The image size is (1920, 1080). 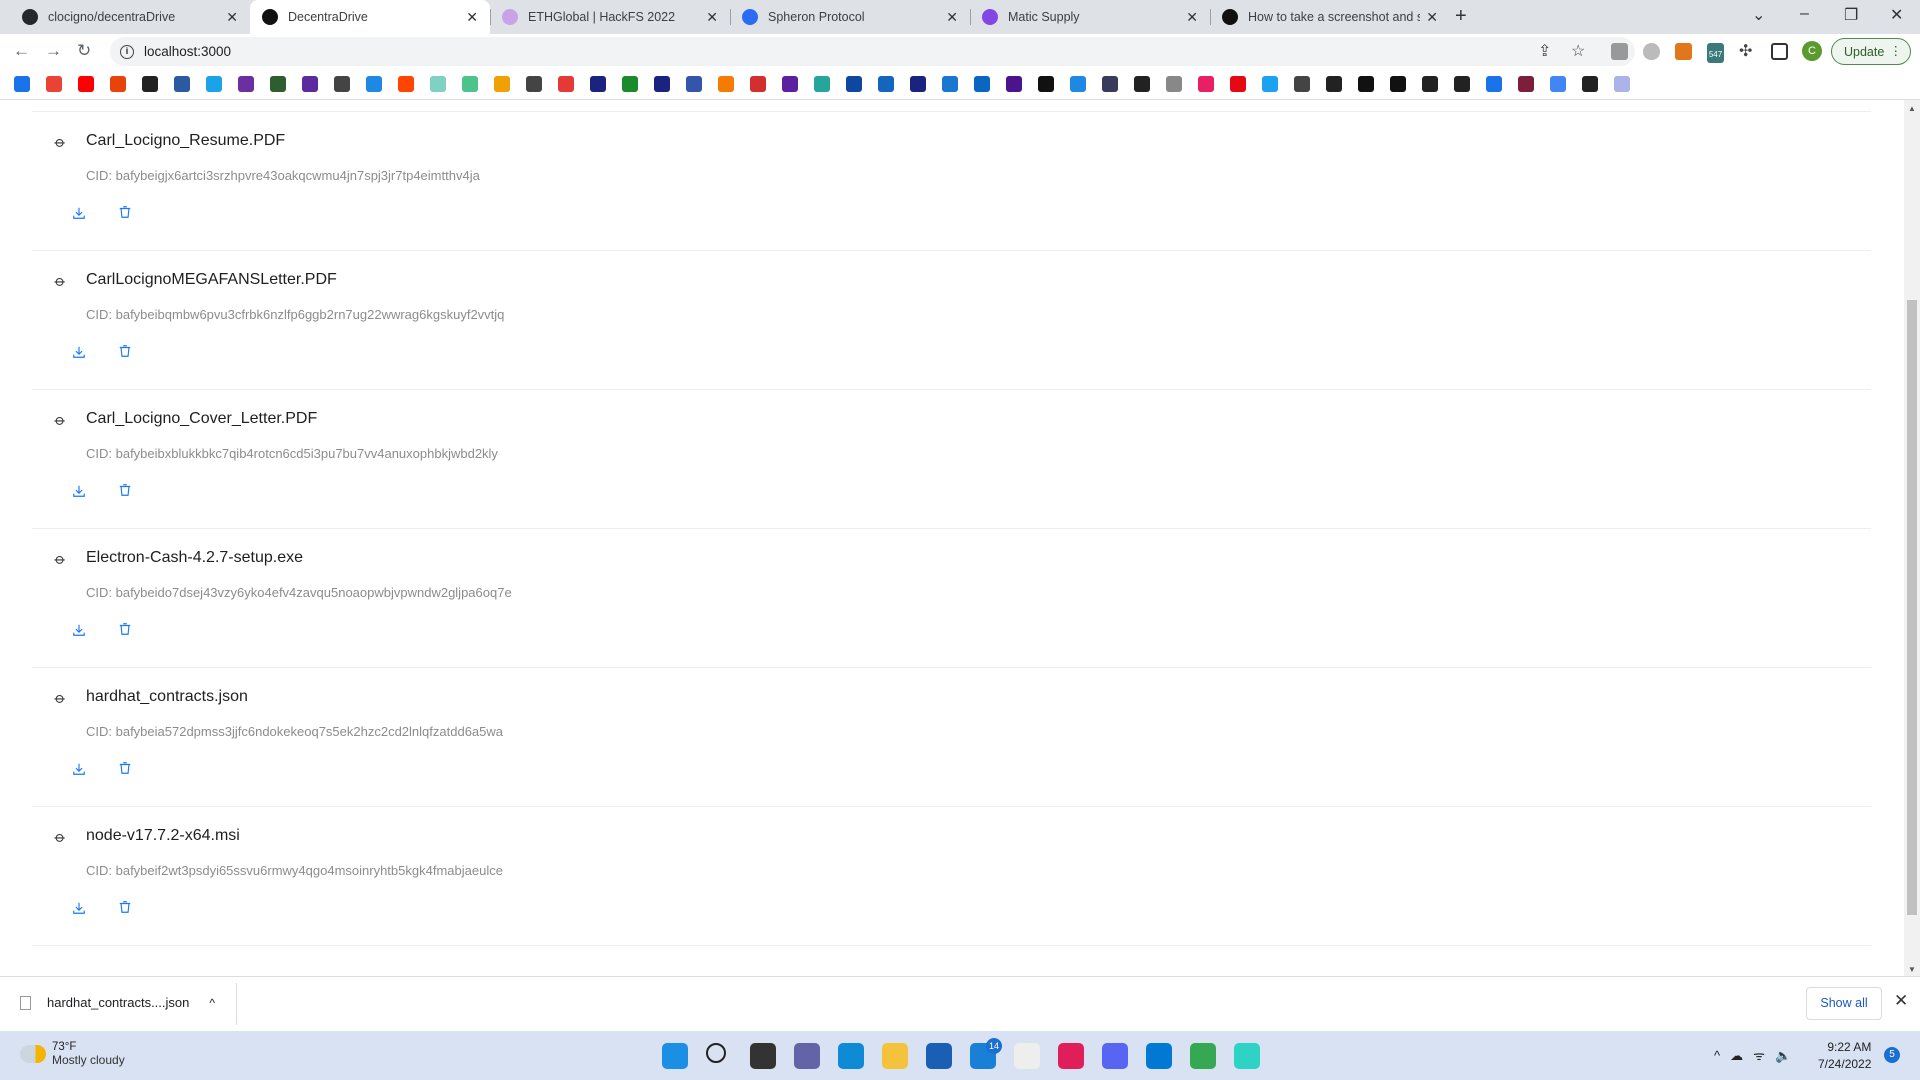 I want to click on clock: 9:22 AM 7/24/2022, so click(x=1844, y=1056).